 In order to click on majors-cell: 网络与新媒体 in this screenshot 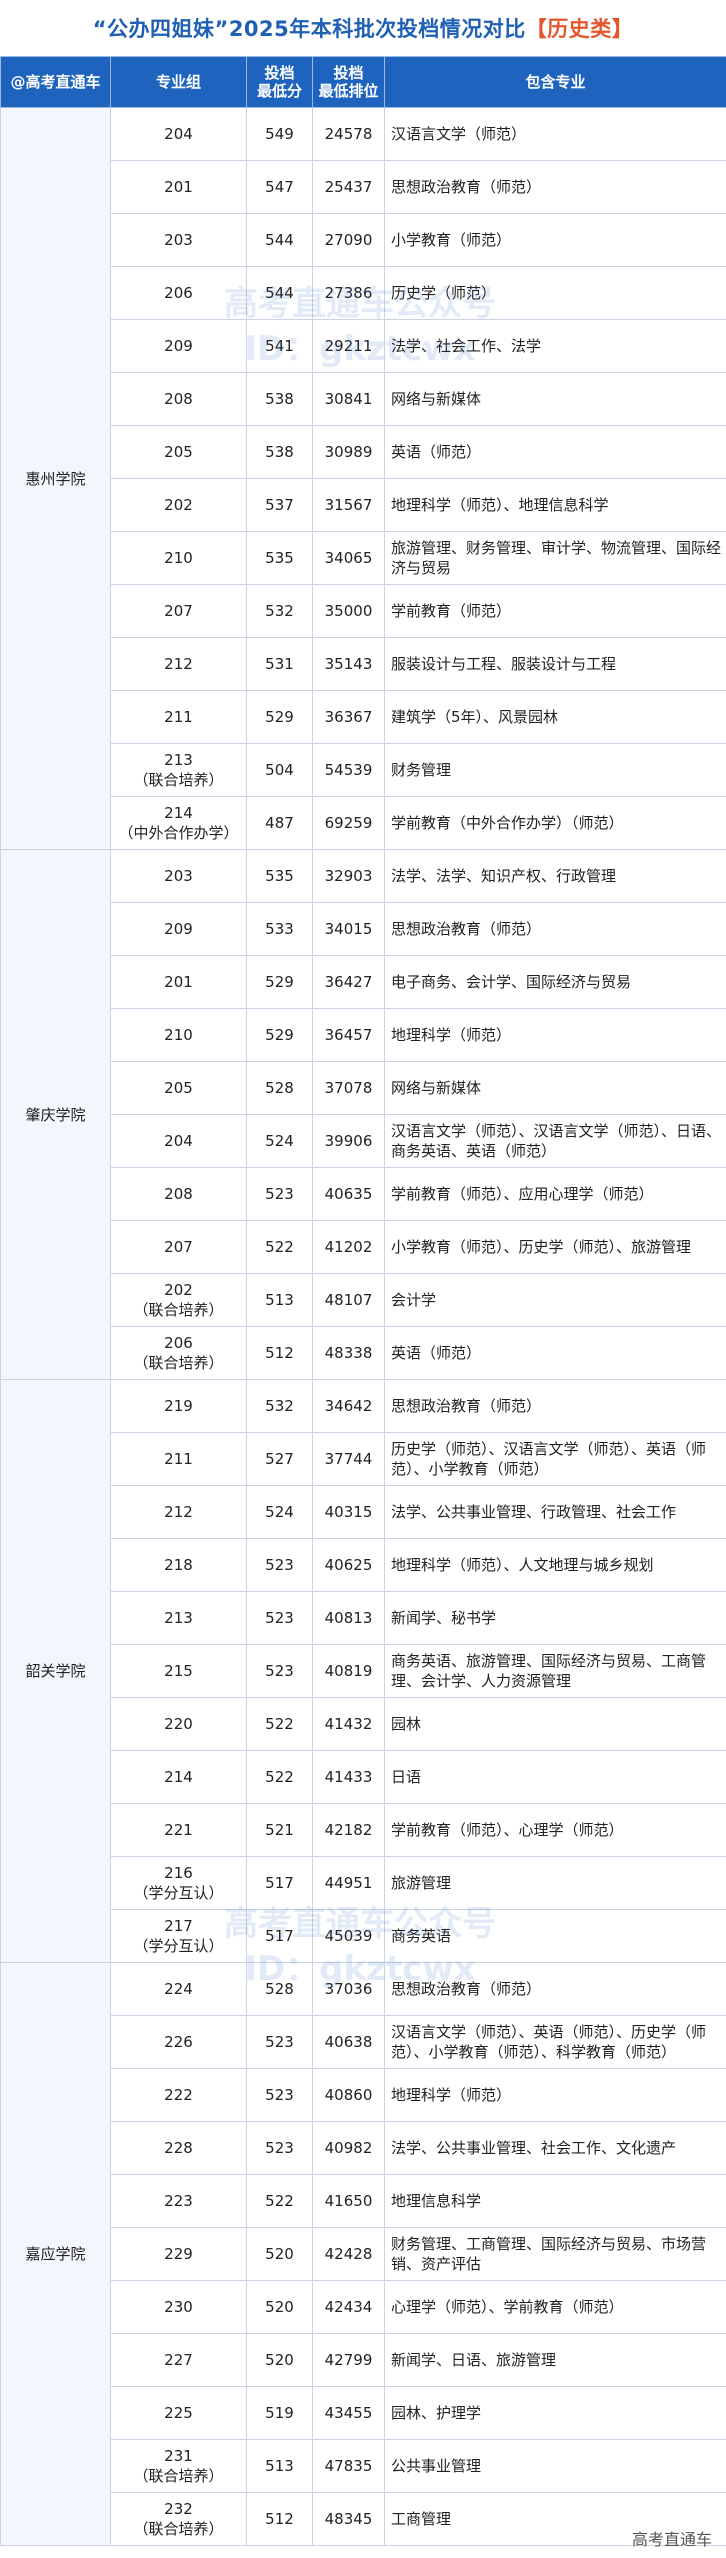, I will do `click(555, 1088)`.